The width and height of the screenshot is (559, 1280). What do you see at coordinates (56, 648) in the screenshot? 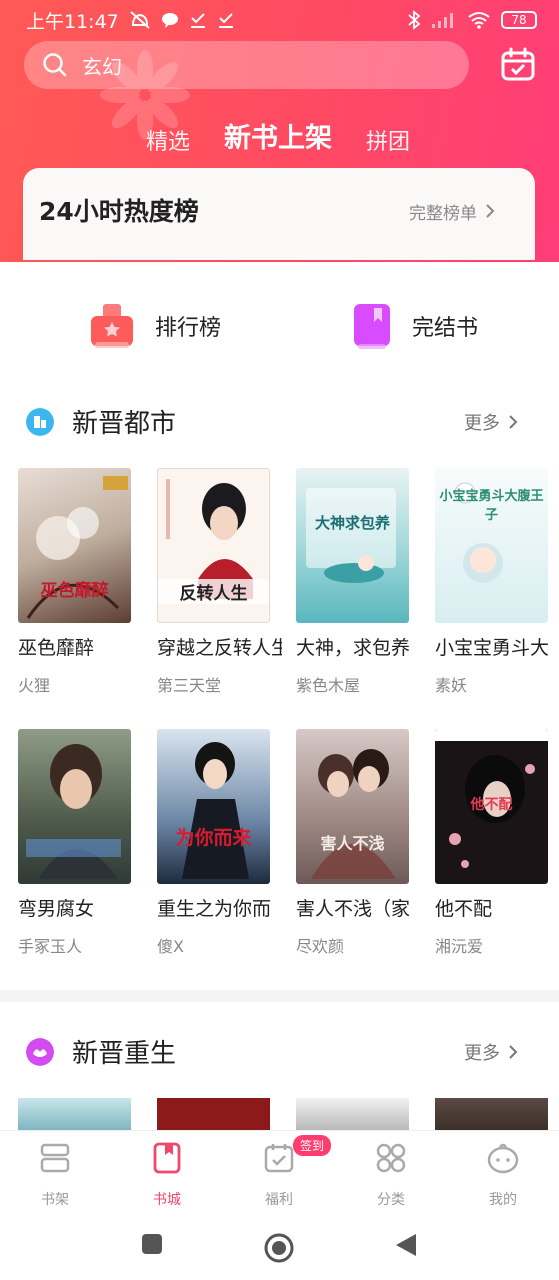
I see `book-title: 巫色靡醉` at bounding box center [56, 648].